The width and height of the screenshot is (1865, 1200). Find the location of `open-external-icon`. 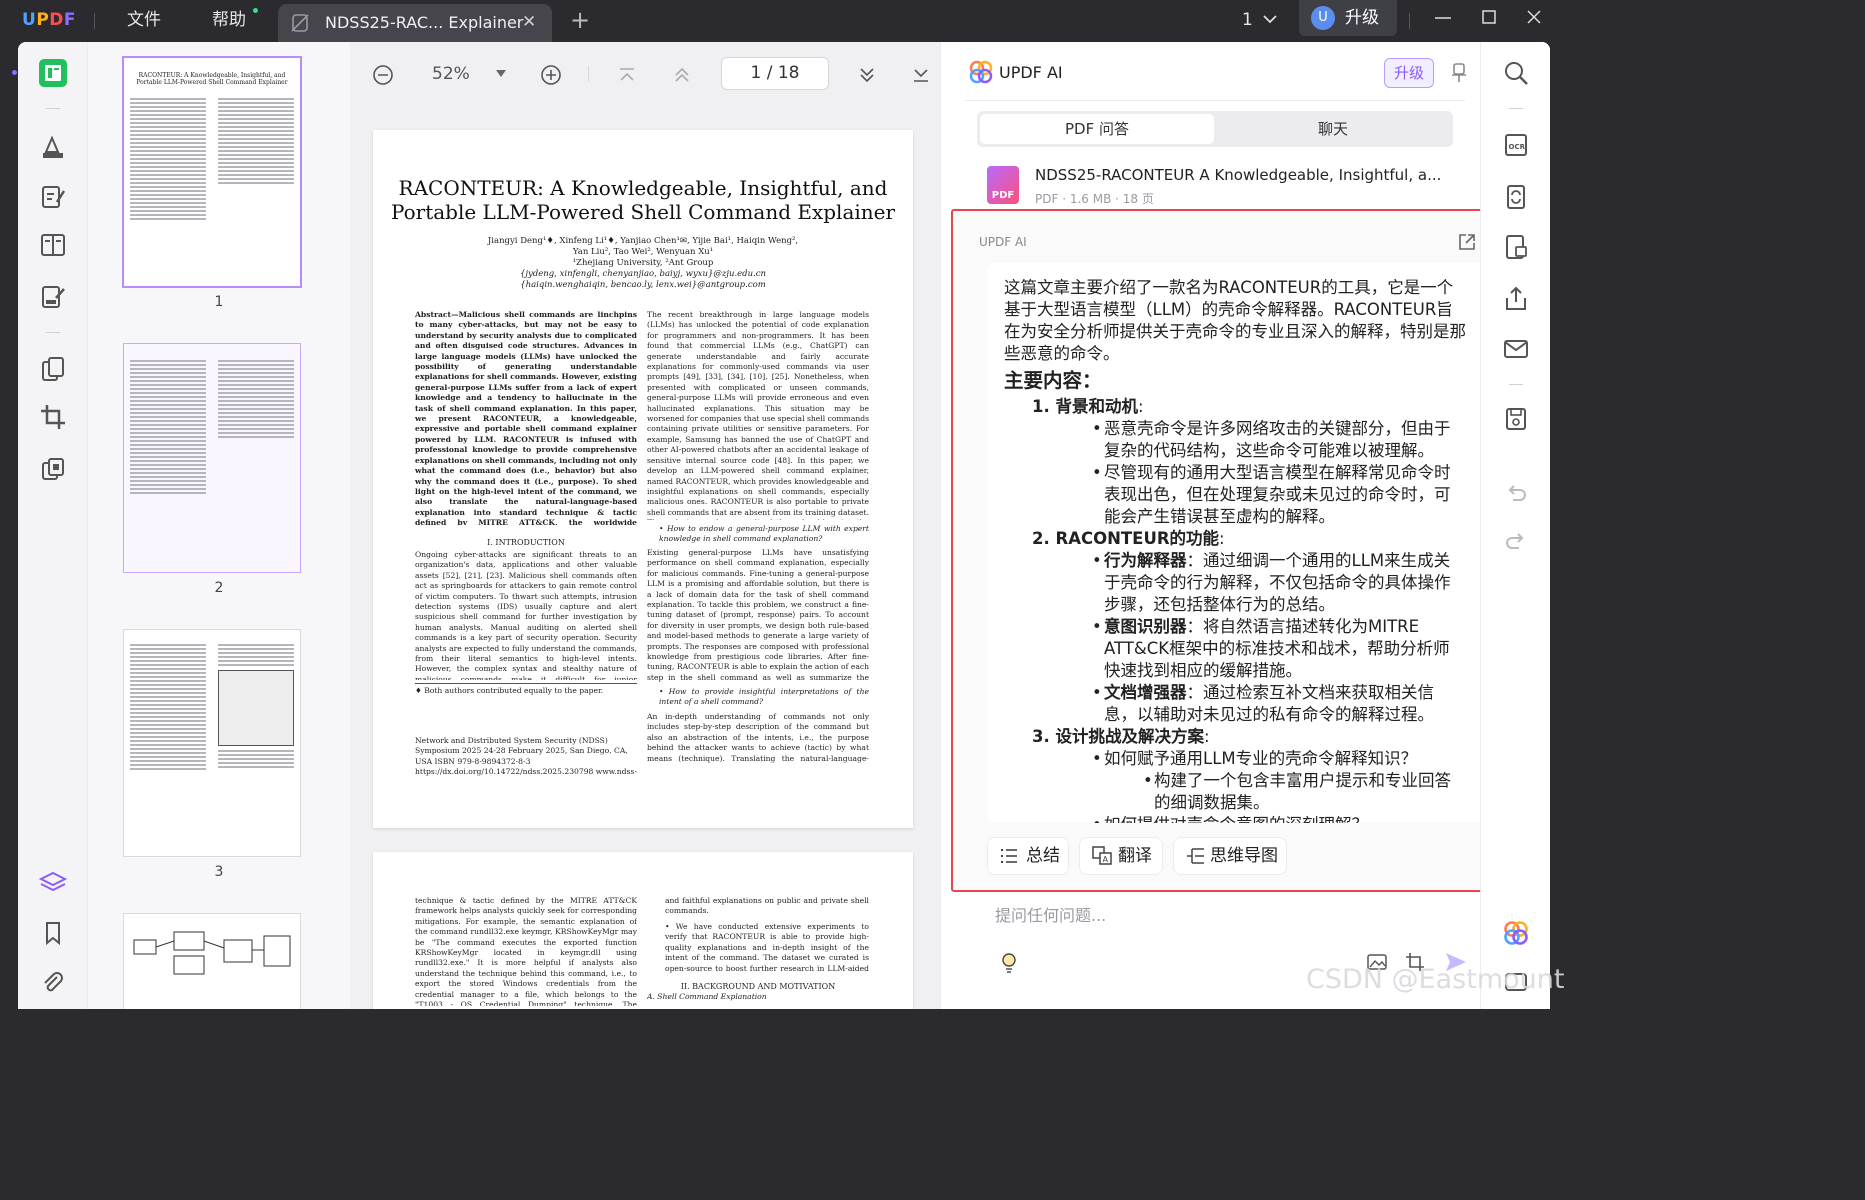

open-external-icon is located at coordinates (1467, 242).